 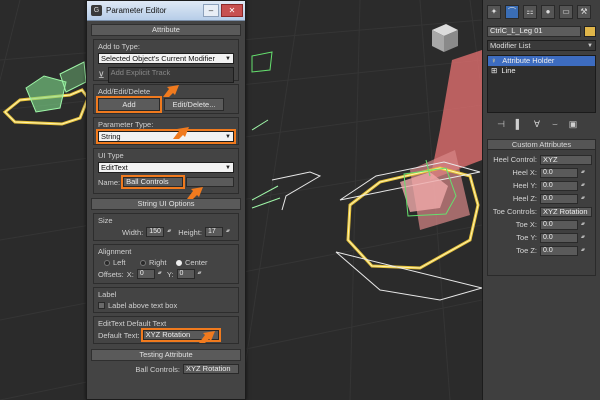 I want to click on modifier-list-label: Modifier List, so click(x=510, y=45).